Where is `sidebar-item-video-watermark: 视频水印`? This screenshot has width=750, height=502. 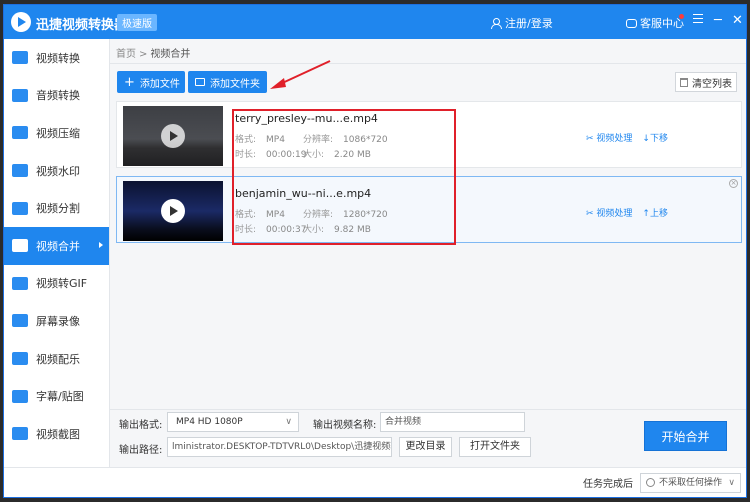 sidebar-item-video-watermark: 视频水印 is located at coordinates (56, 171).